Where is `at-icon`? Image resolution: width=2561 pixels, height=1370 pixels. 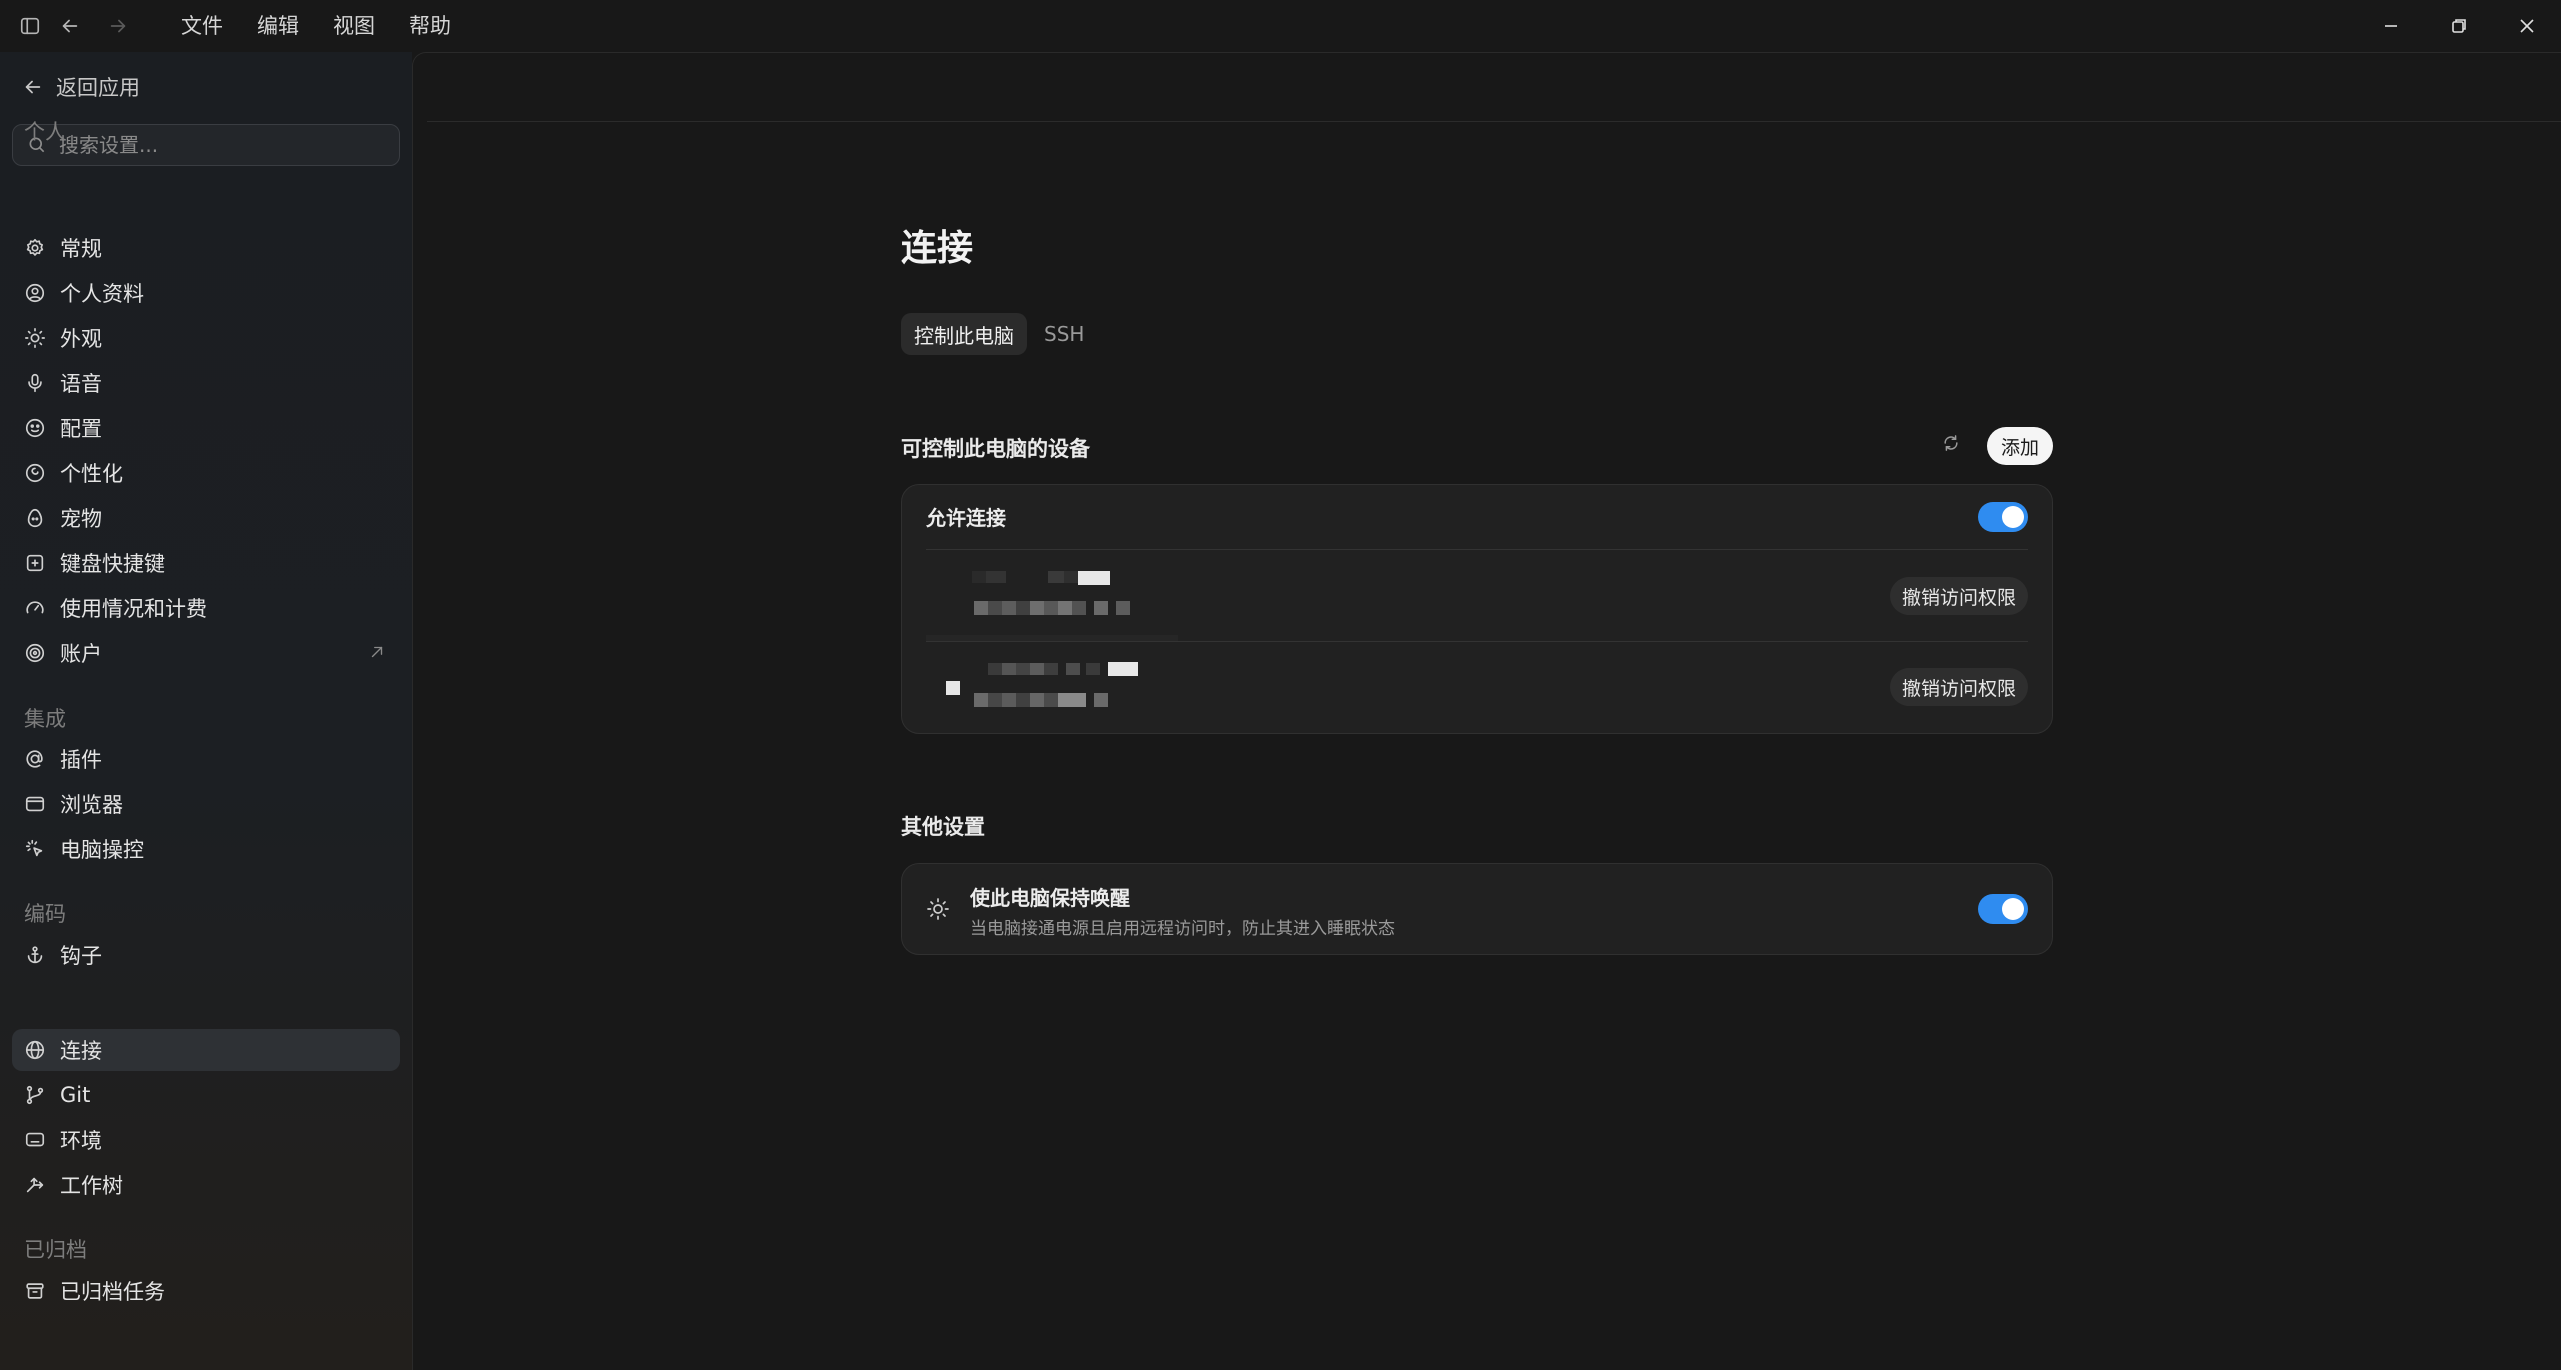 at-icon is located at coordinates (34, 759).